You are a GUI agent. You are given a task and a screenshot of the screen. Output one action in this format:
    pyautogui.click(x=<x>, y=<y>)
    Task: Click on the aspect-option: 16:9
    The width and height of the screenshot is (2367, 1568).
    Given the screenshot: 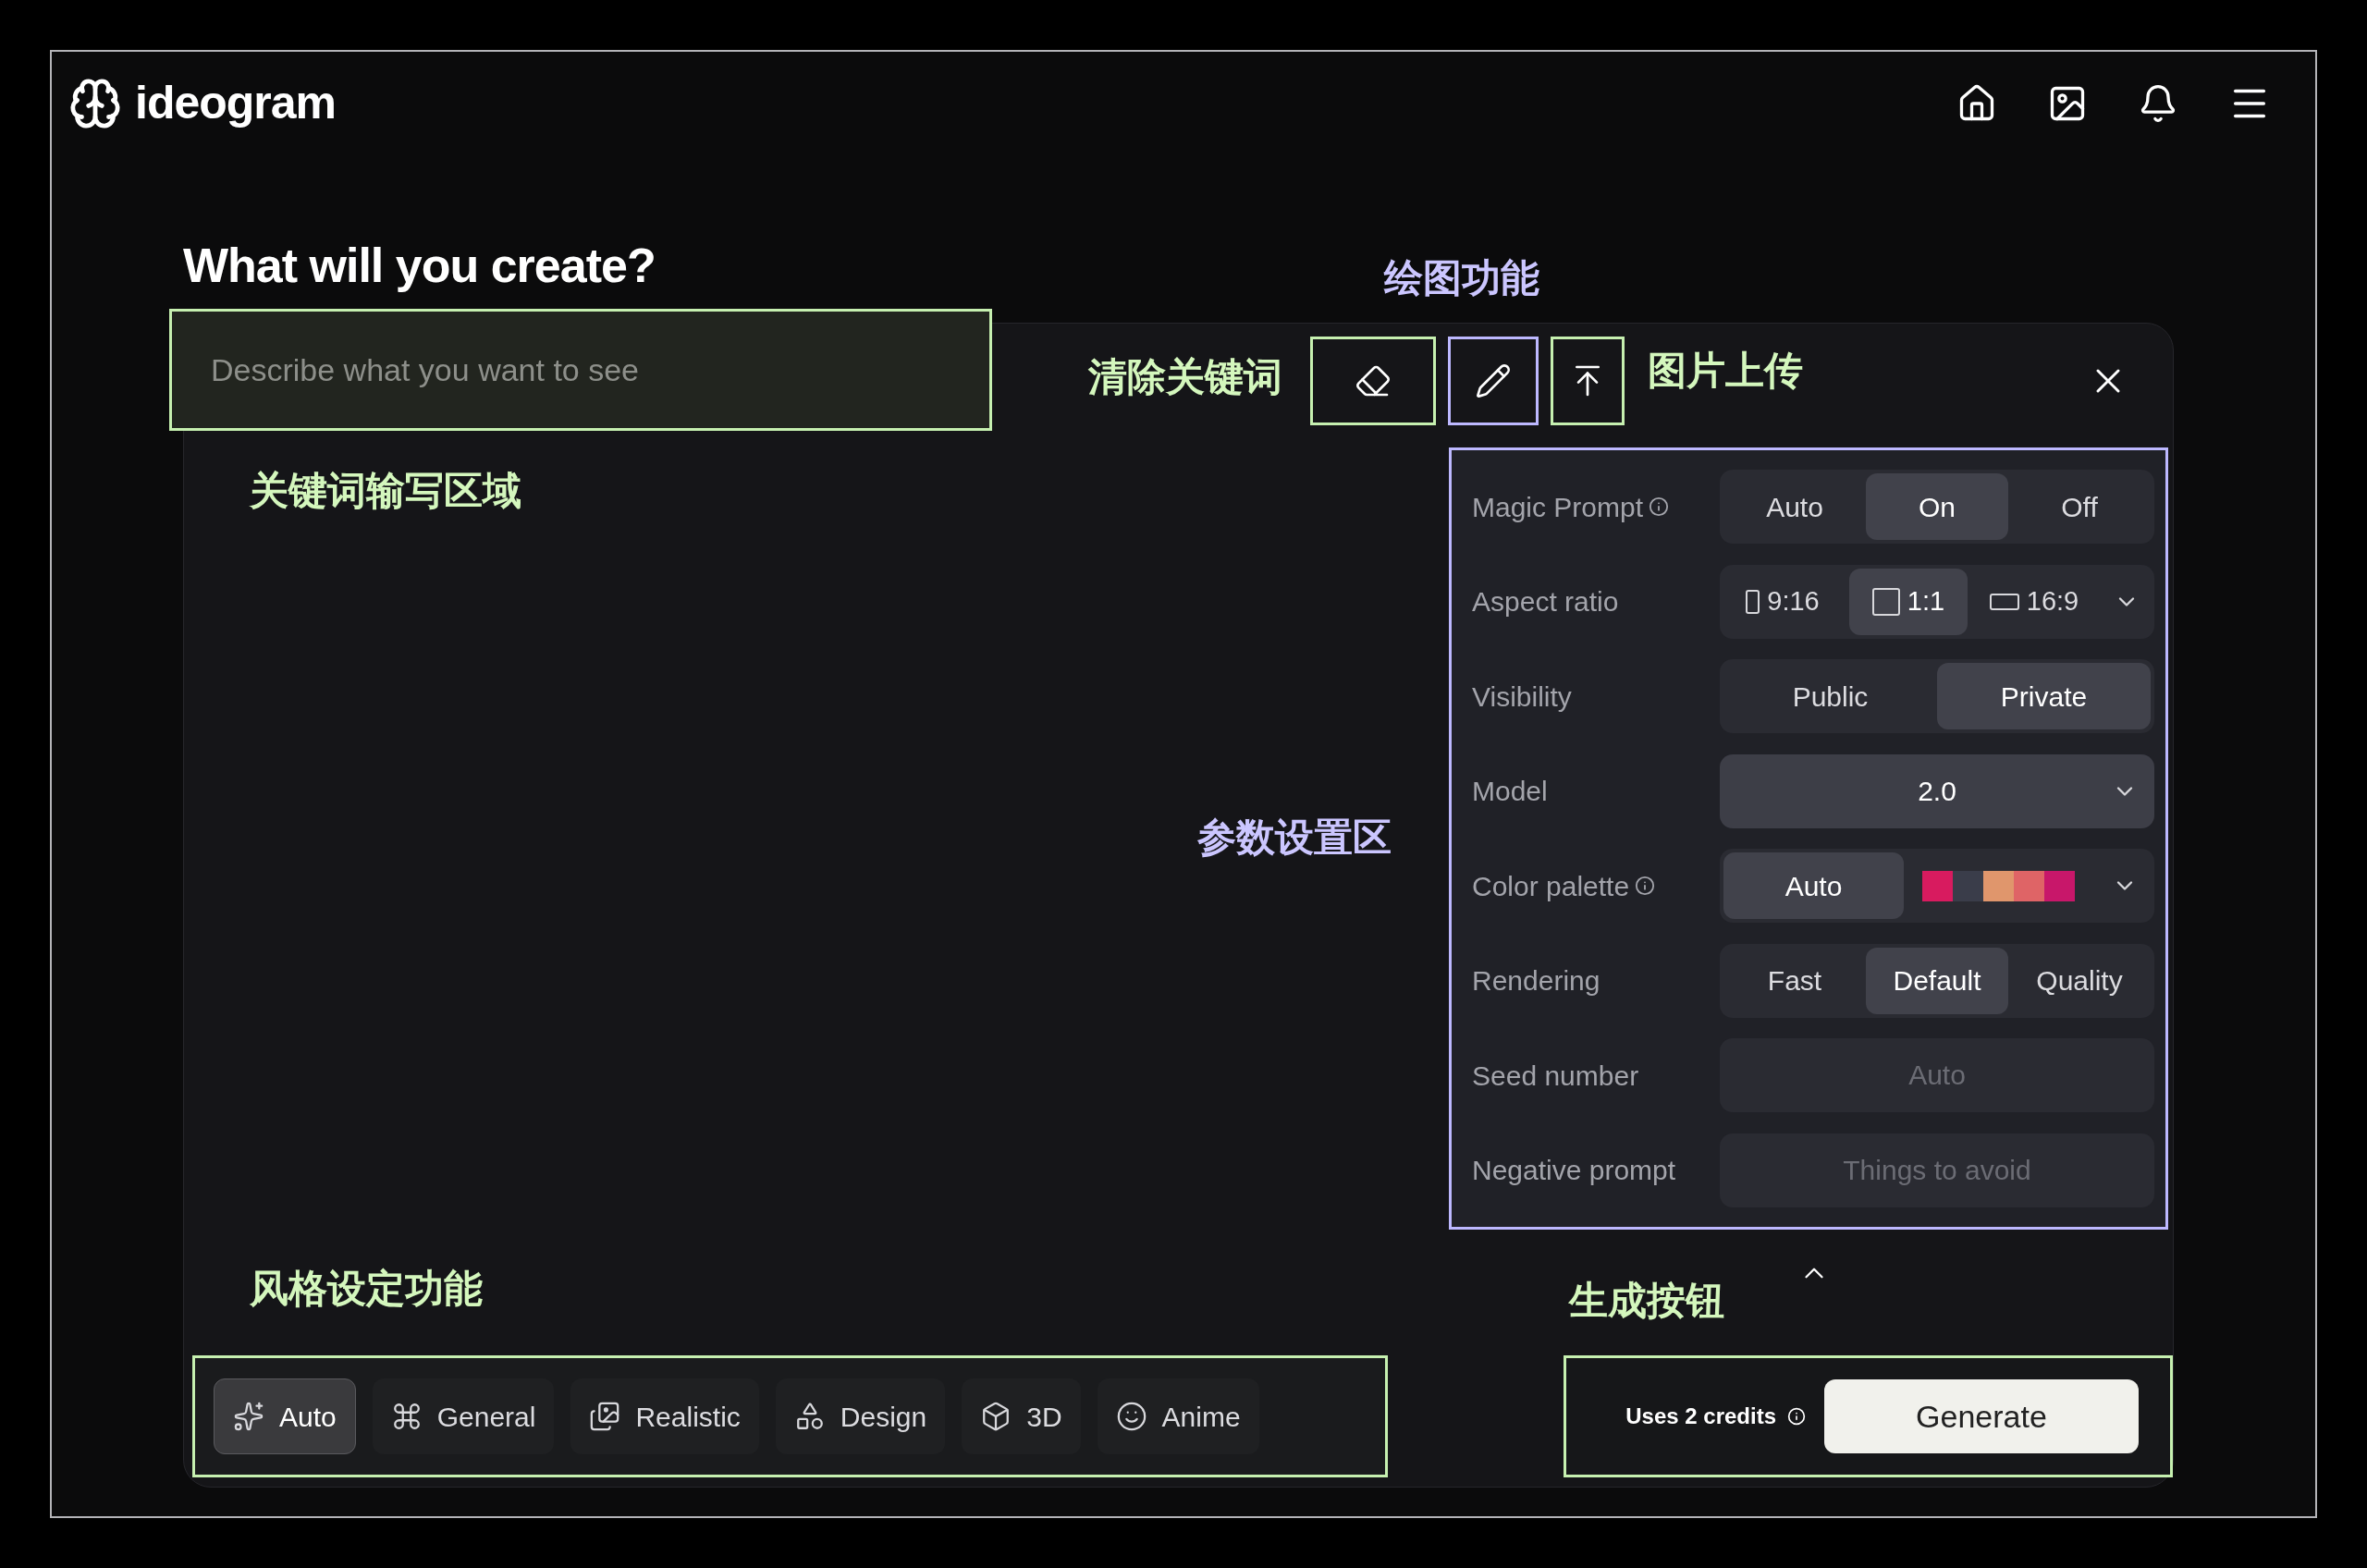 What is the action you would take?
    pyautogui.click(x=2034, y=602)
    